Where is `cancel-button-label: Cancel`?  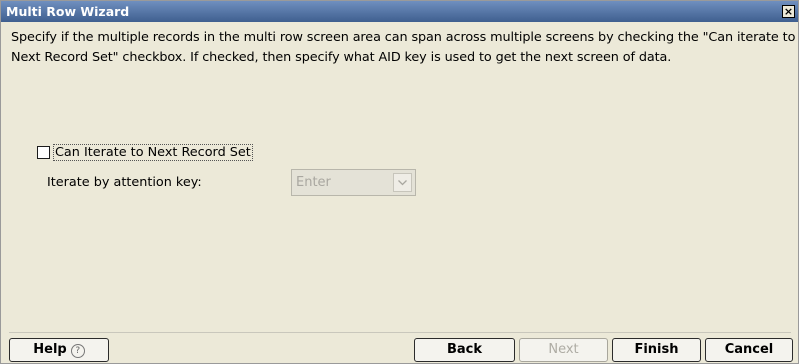
cancel-button-label: Cancel is located at coordinates (749, 349).